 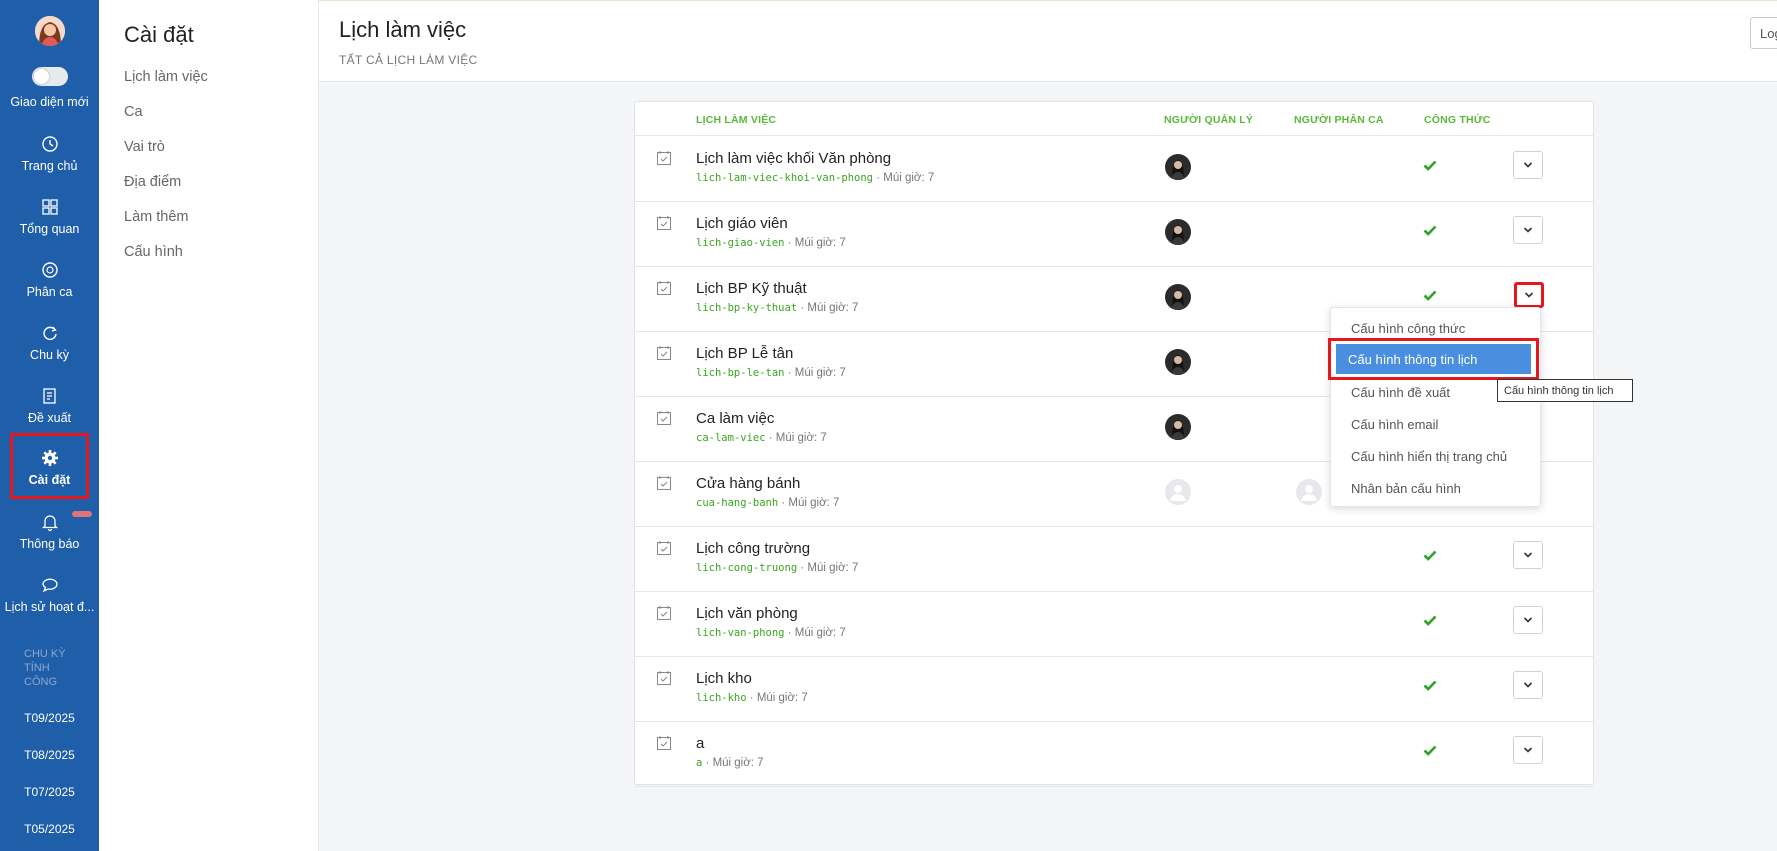 I want to click on page-subtitle: TẤT CẢ LỊCH LÀM VIỆC, so click(x=408, y=60).